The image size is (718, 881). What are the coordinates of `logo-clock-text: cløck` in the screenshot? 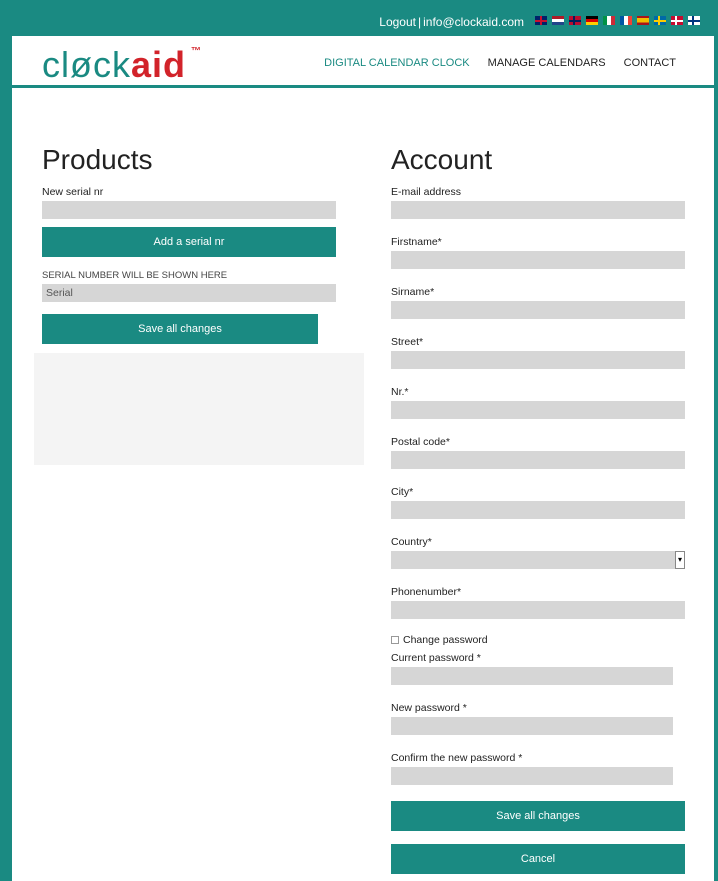 It's located at (86, 64).